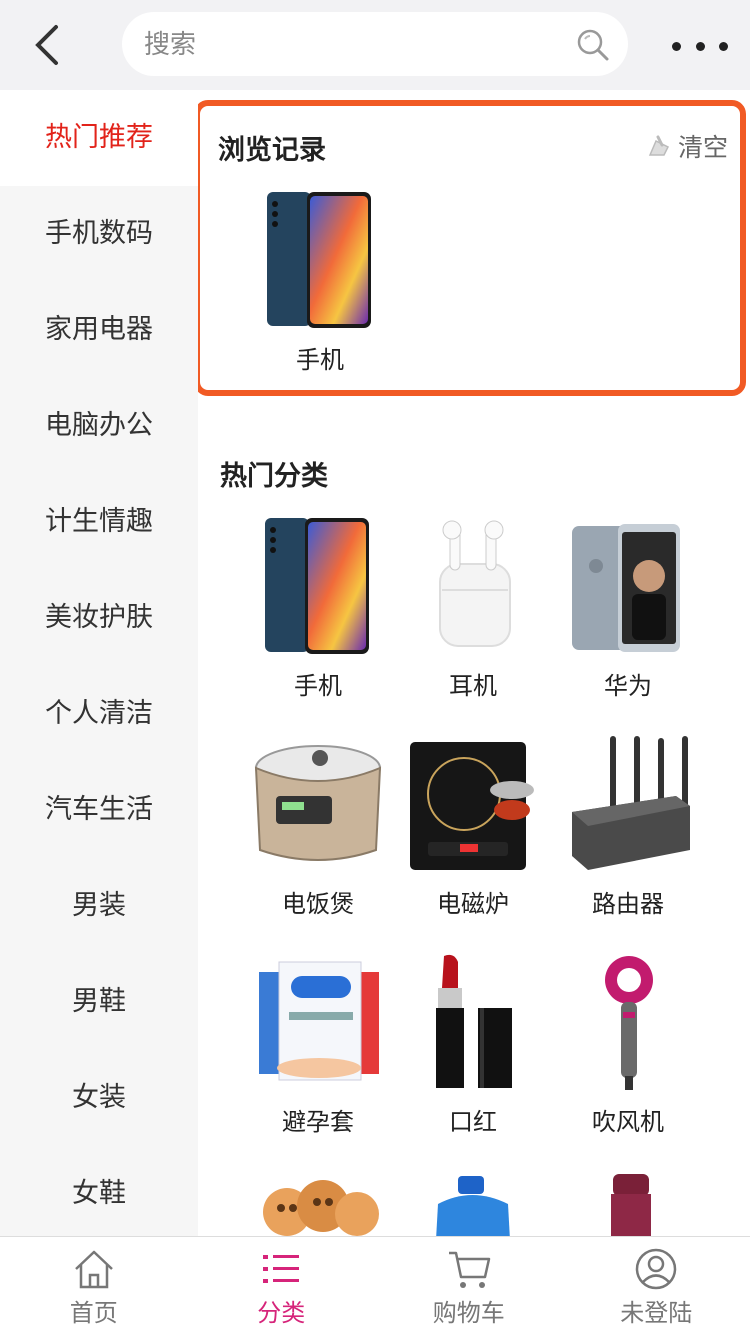 This screenshot has width=750, height=1337. I want to click on sidebar-item-womens-shoes: 女鞋, so click(99, 1191).